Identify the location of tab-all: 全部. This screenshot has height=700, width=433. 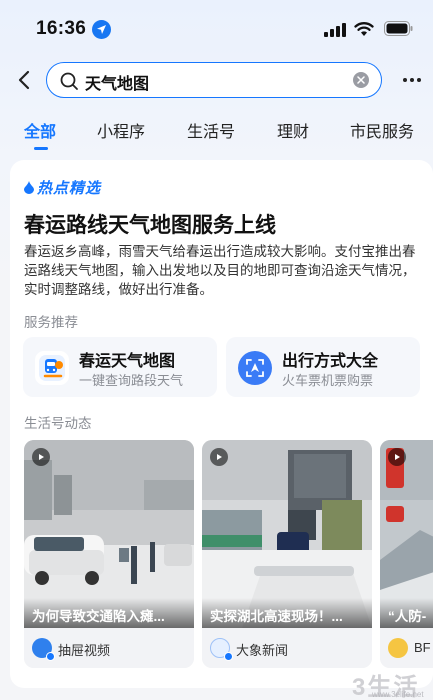
(40, 130).